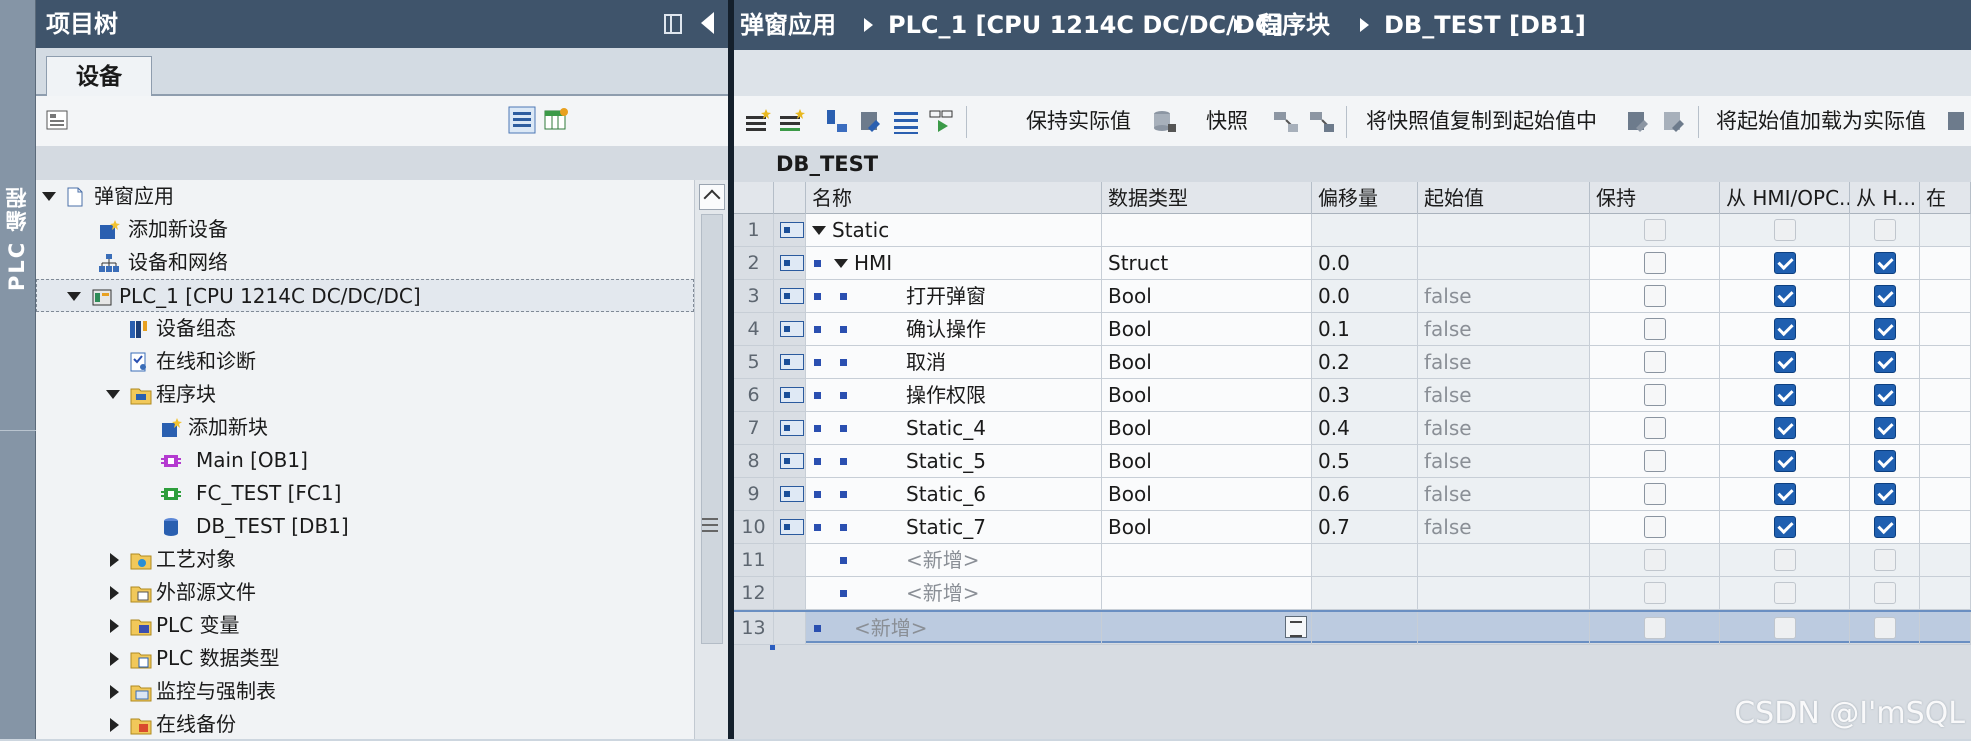  I want to click on table-row: 9 Static_6 Bool 0.6 false, so click(1352, 494).